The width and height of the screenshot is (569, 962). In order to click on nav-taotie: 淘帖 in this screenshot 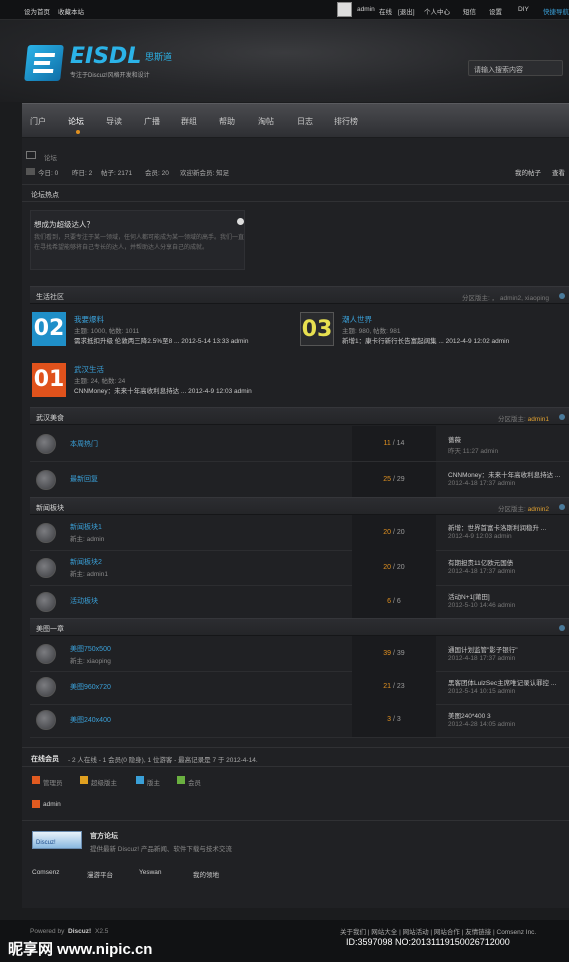, I will do `click(266, 121)`.